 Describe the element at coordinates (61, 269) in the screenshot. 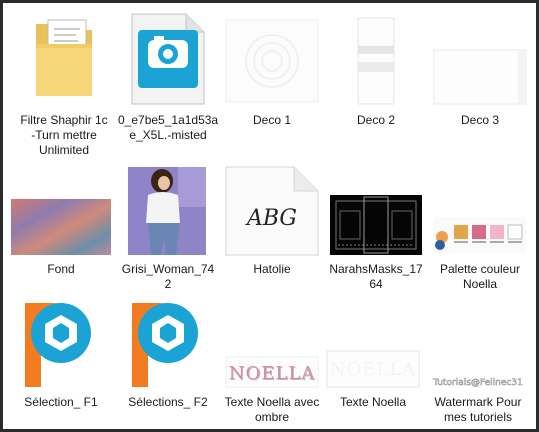

I see `file-label: Fond` at that location.